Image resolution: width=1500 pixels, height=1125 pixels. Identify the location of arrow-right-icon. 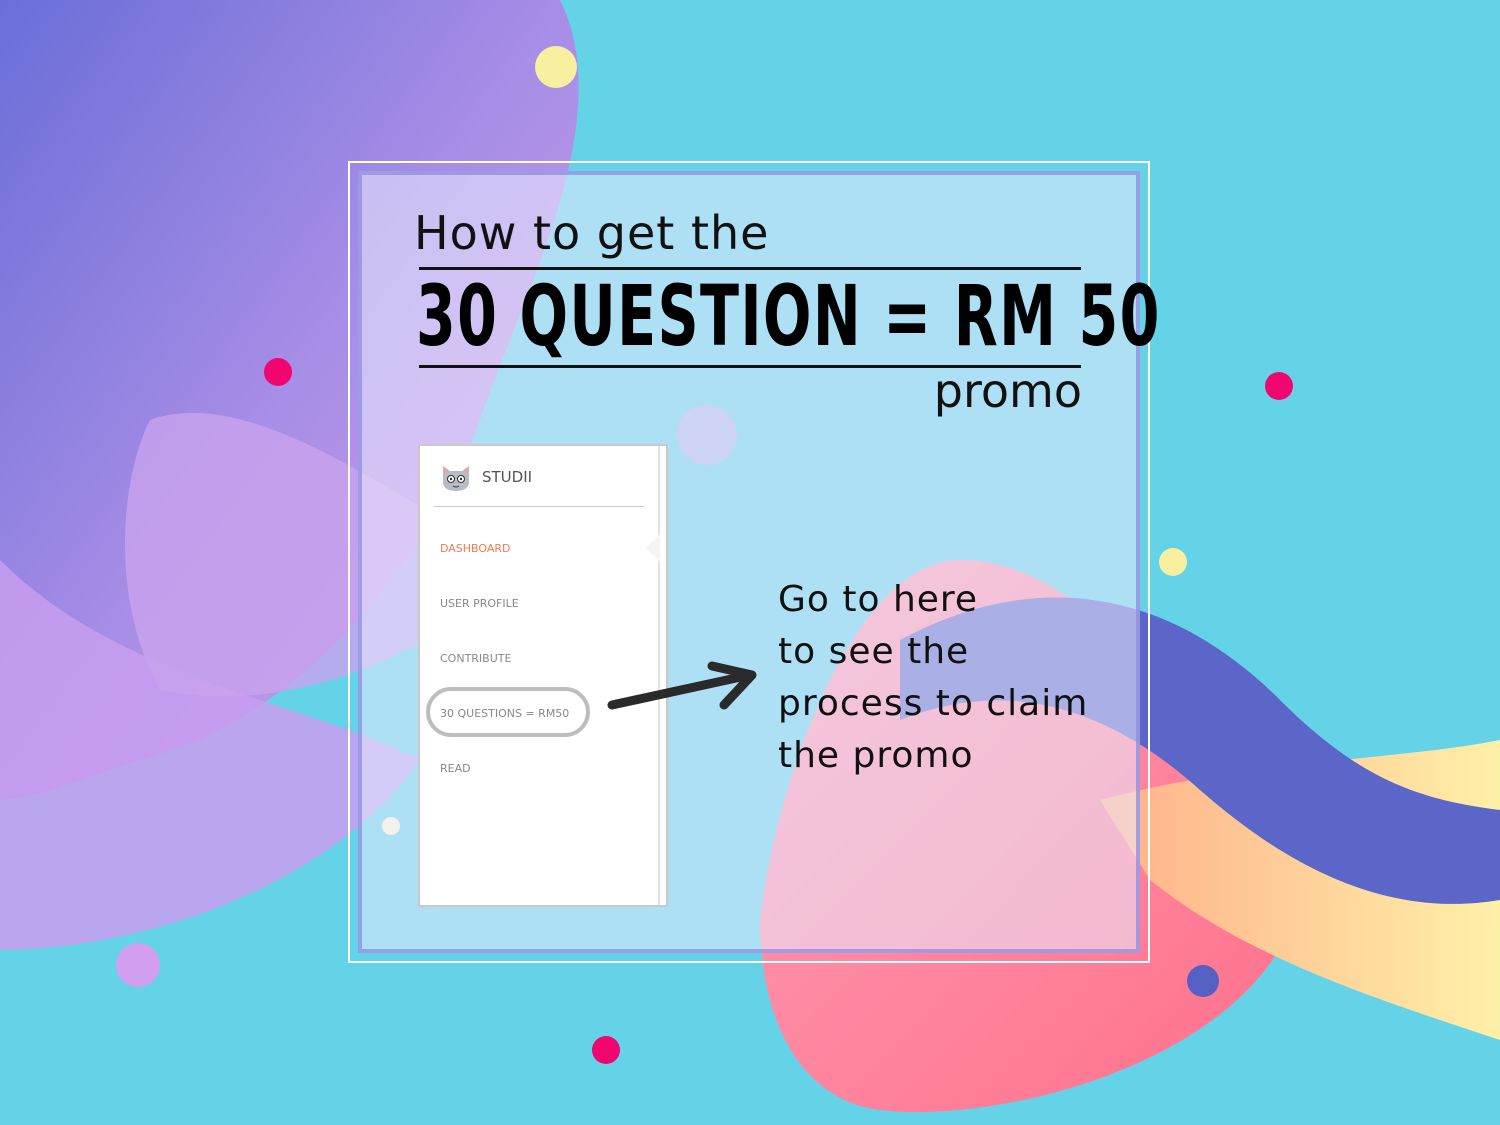
(682, 685).